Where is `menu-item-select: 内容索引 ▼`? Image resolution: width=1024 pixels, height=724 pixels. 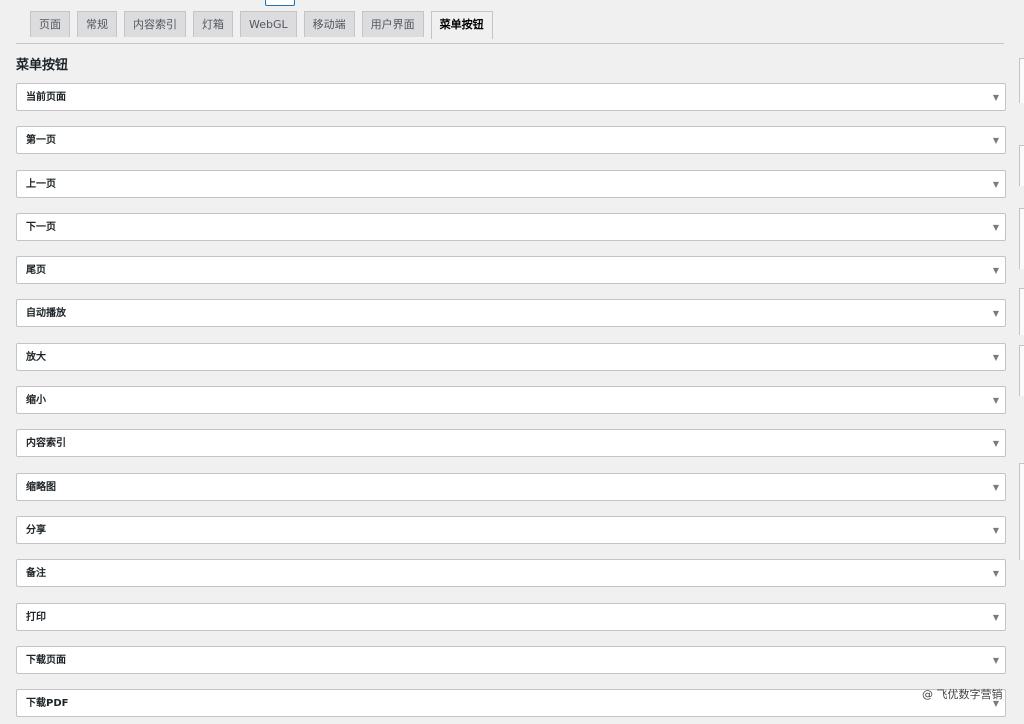
menu-item-select: 内容索引 ▼ is located at coordinates (511, 443).